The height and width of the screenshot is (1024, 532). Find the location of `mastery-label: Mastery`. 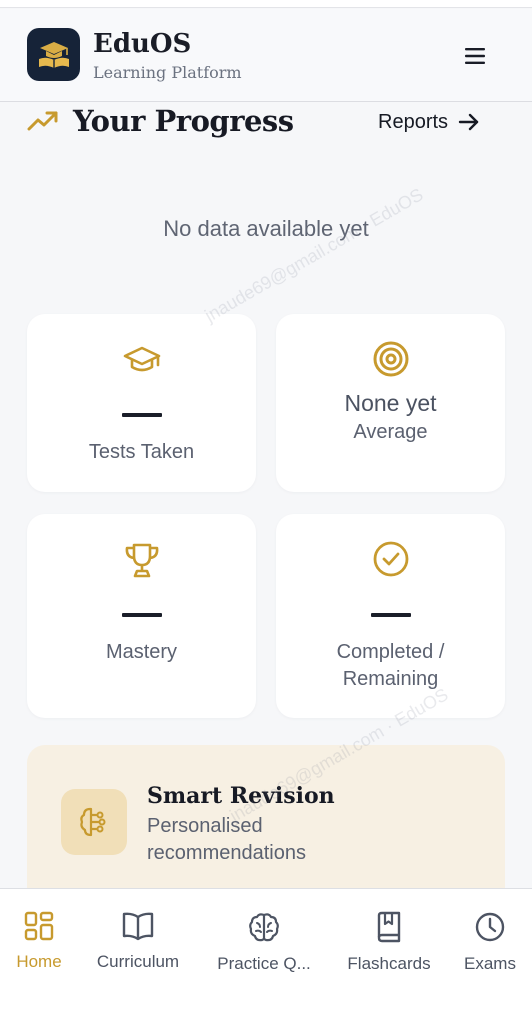

mastery-label: Mastery is located at coordinates (141, 652).